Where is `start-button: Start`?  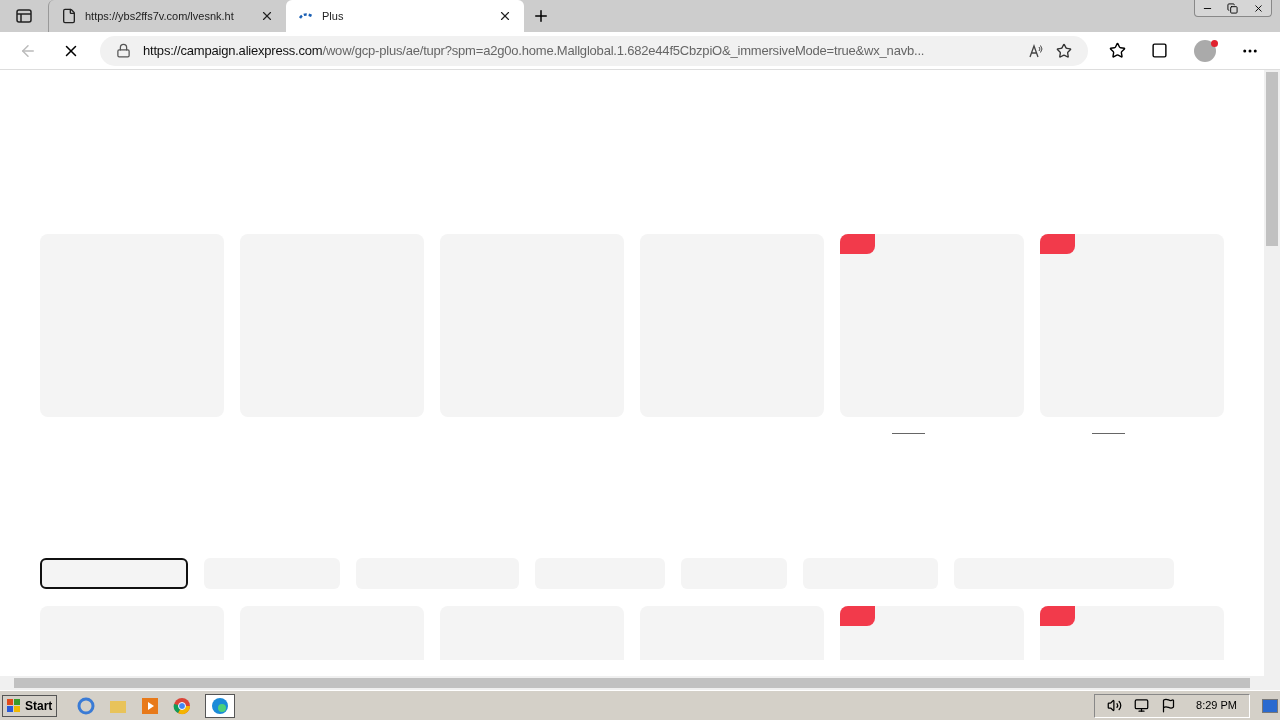 start-button: Start is located at coordinates (30, 705).